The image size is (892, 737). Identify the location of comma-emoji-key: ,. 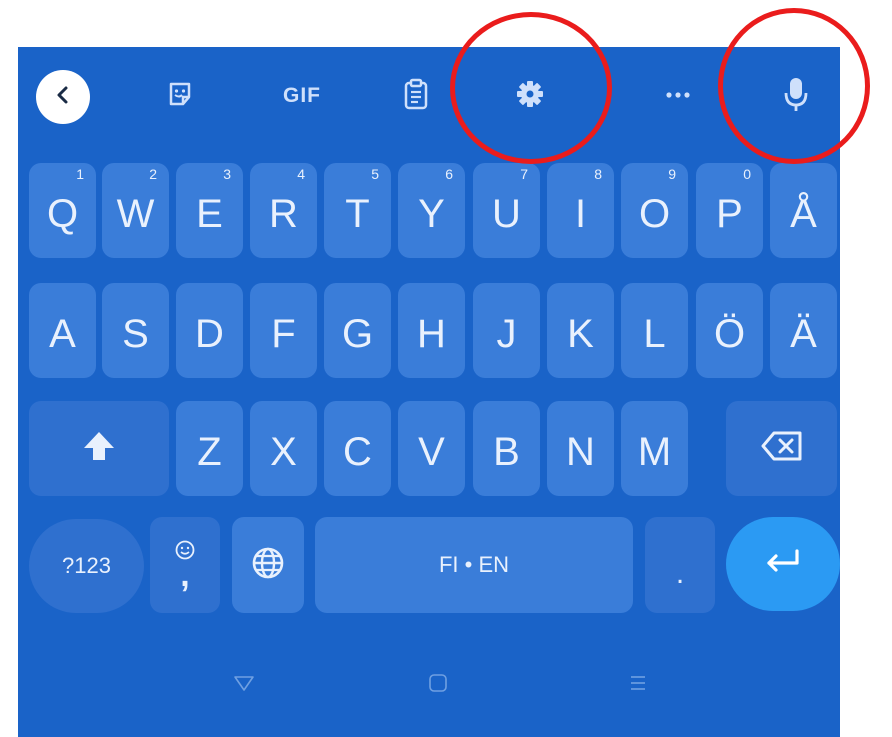
(185, 565).